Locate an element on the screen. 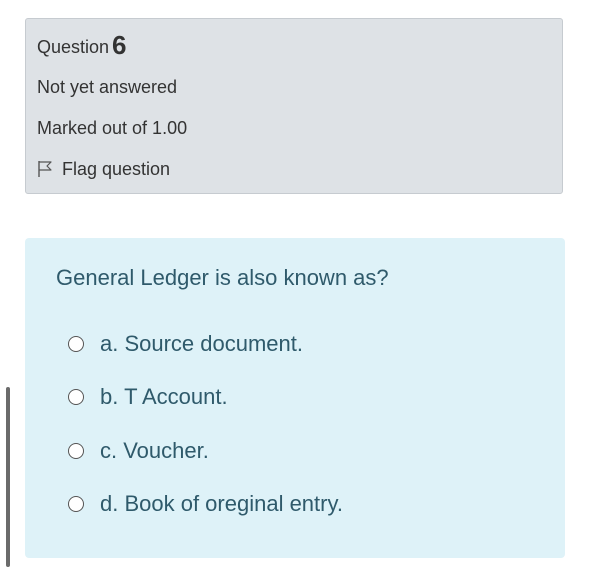  flag-question-button: Flag question is located at coordinates (103, 169).